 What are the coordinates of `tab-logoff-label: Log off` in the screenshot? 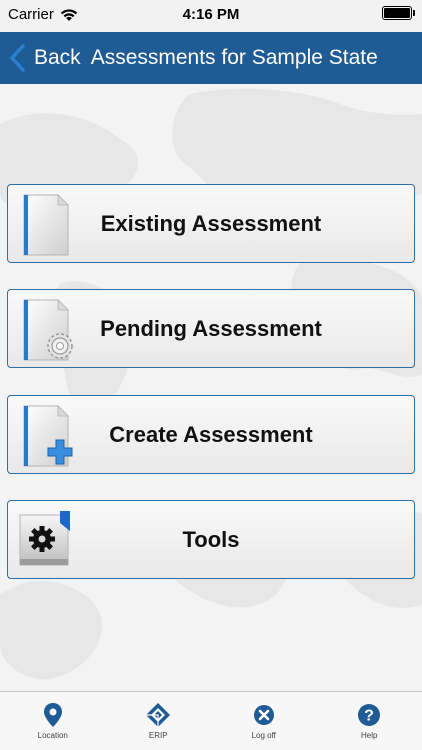 It's located at (263, 735).